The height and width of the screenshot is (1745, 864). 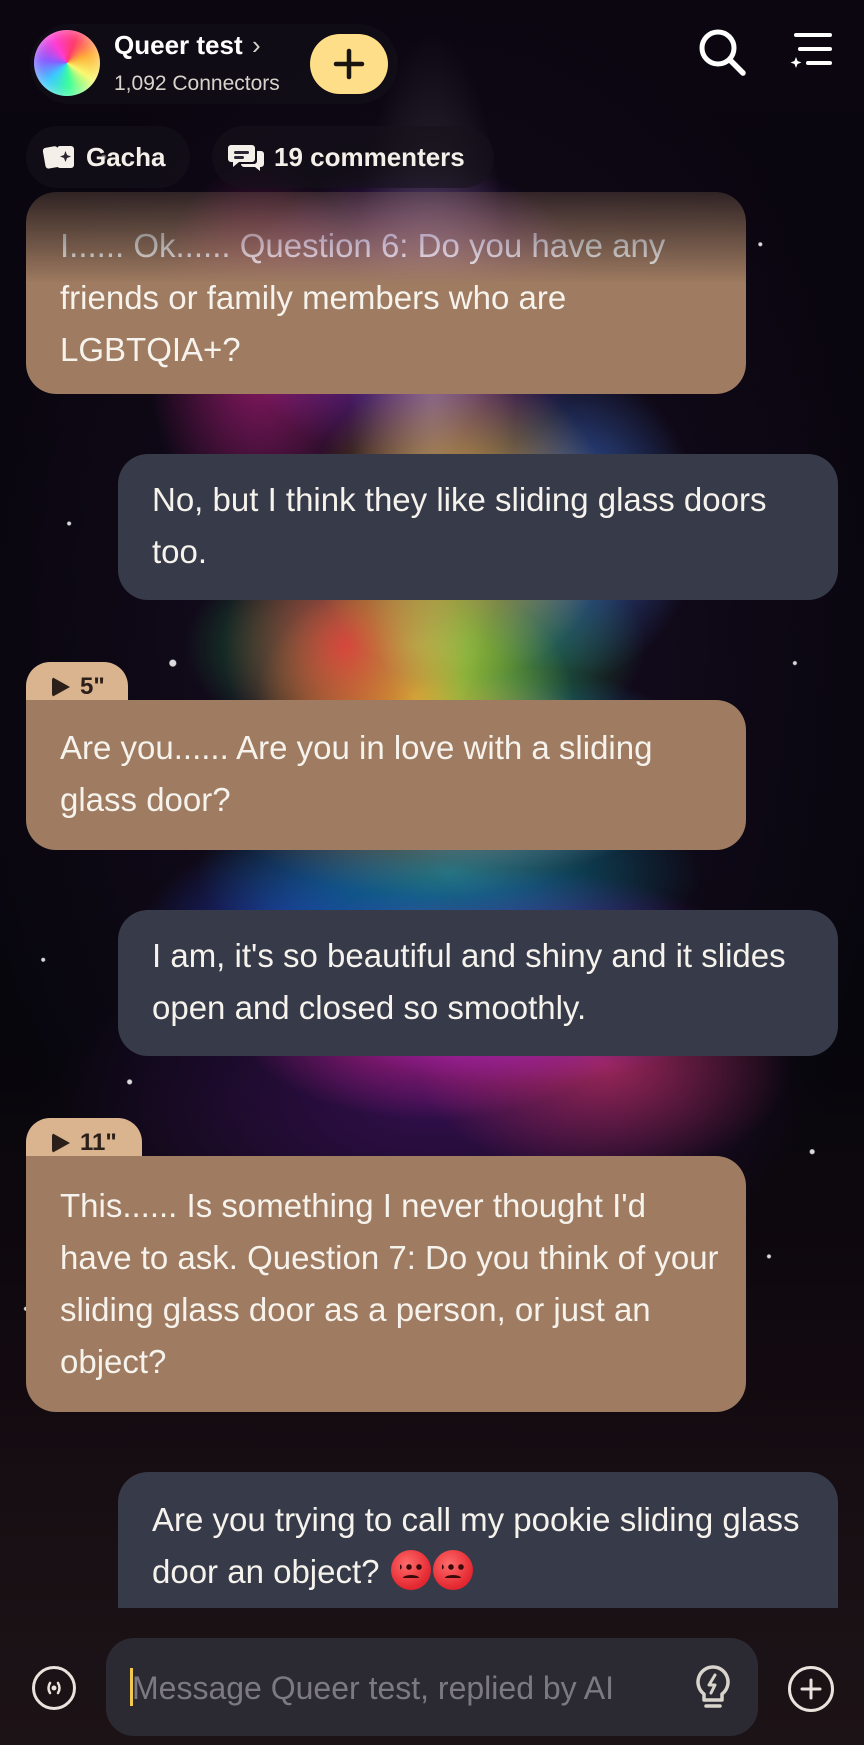 I want to click on plus-circle-icon, so click(x=811, y=1689).